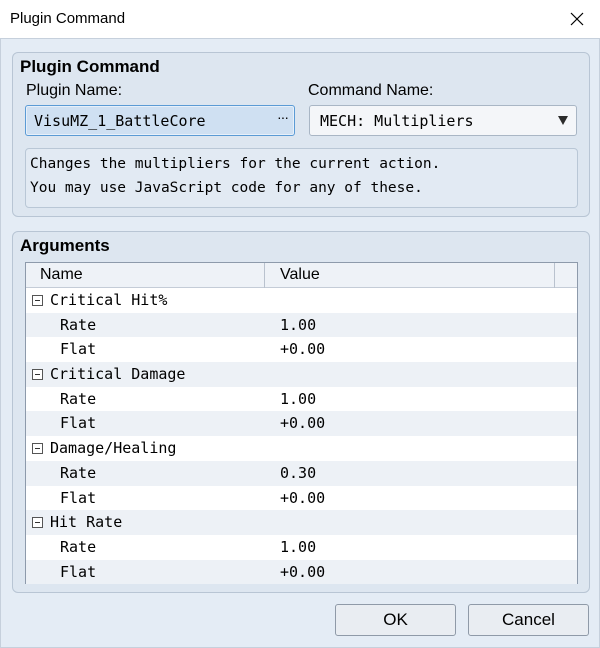 This screenshot has height=648, width=600. I want to click on plugin-name-label: Plugin Name:, so click(74, 90).